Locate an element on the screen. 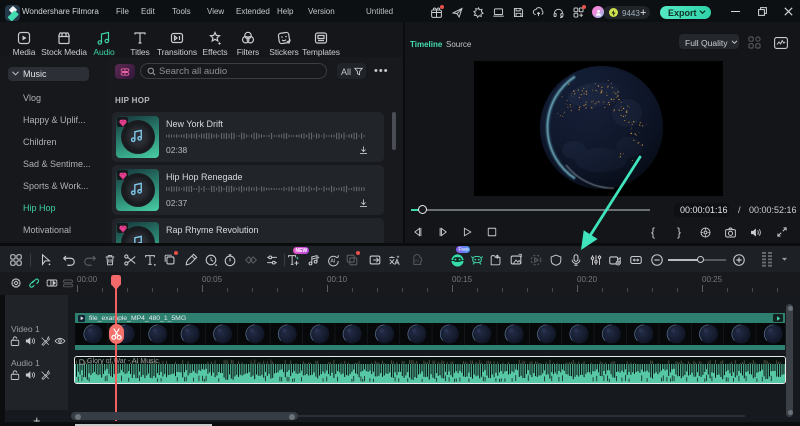 This screenshot has height=426, width=800. svg-text: 00:10 is located at coordinates (337, 279).